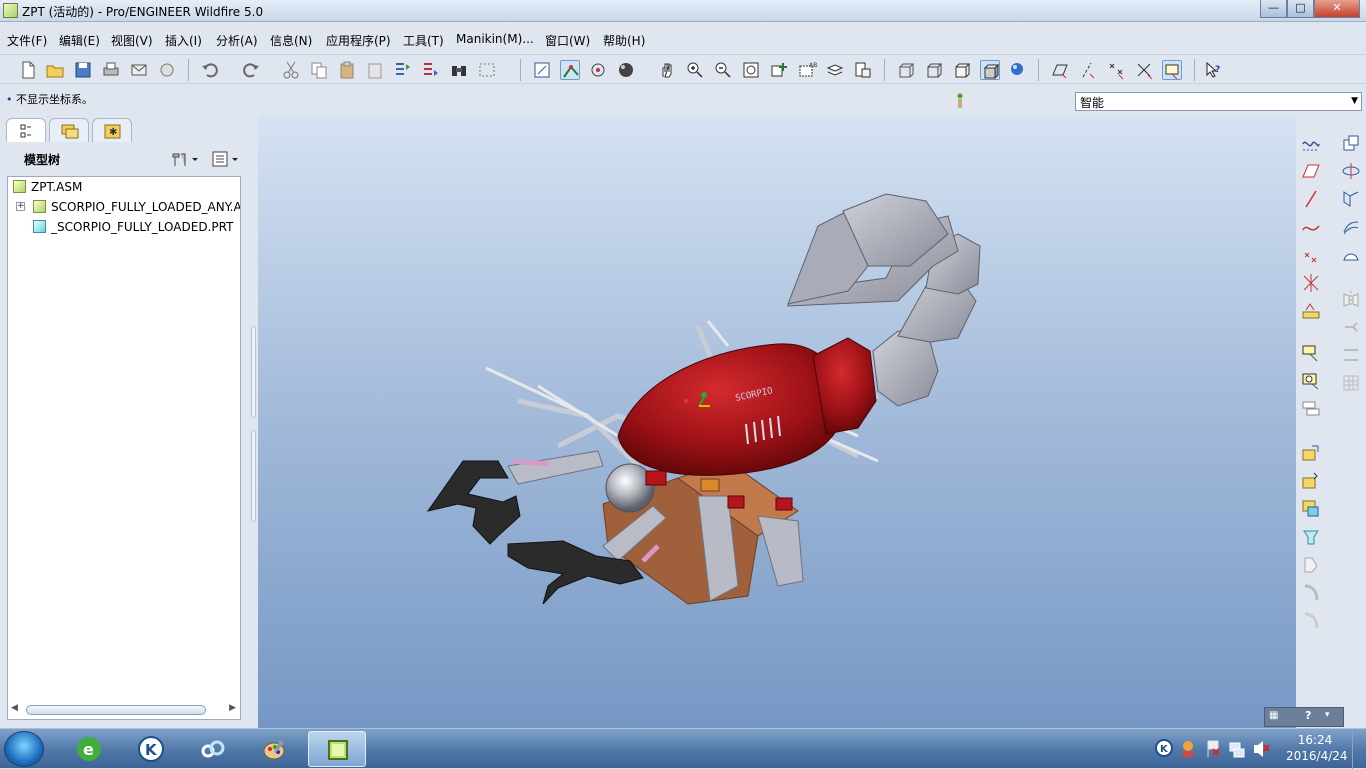 The height and width of the screenshot is (769, 1366). What do you see at coordinates (358, 40) in the screenshot?
I see `menu-applications: 应用程序(P)` at bounding box center [358, 40].